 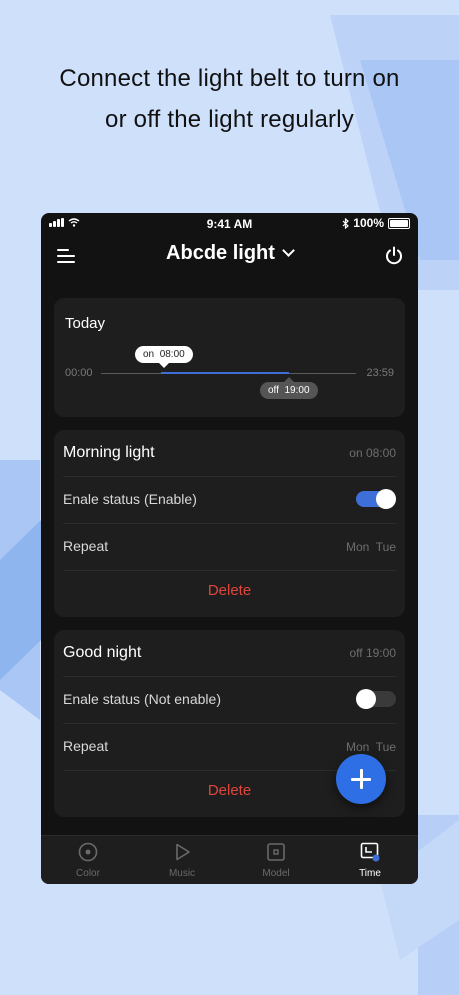 I want to click on model-icon, so click(x=276, y=852).